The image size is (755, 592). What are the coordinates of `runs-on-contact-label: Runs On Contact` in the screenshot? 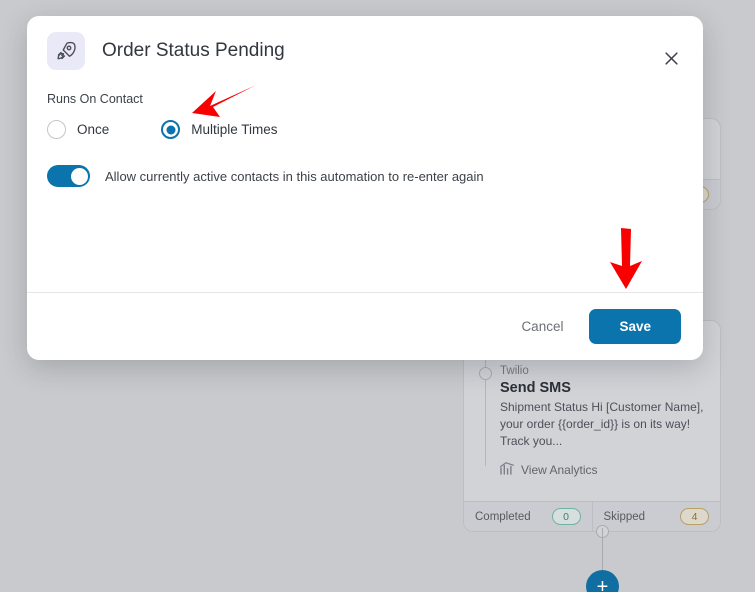 It's located at (95, 99).